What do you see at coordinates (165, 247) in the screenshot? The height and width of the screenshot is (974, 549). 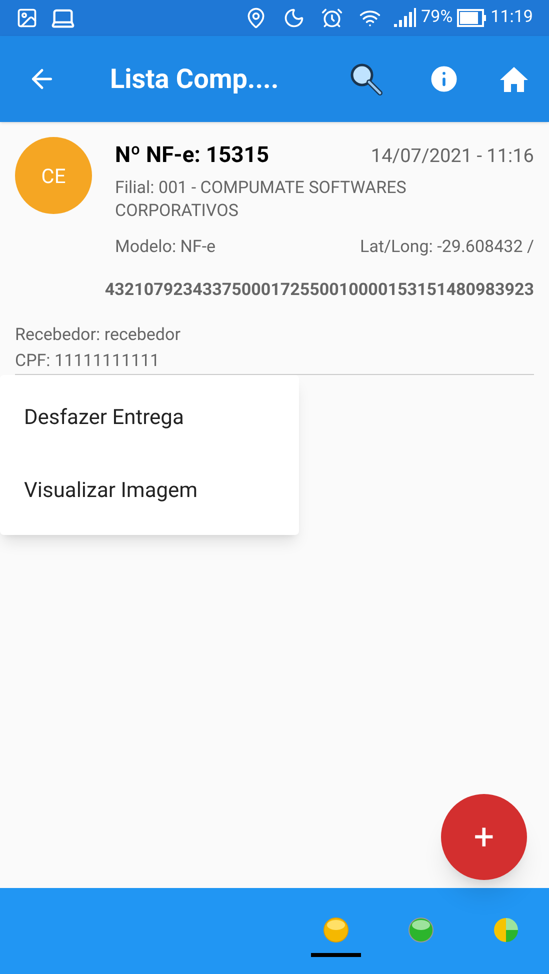 I see `model-text: Modelo: NF-e` at bounding box center [165, 247].